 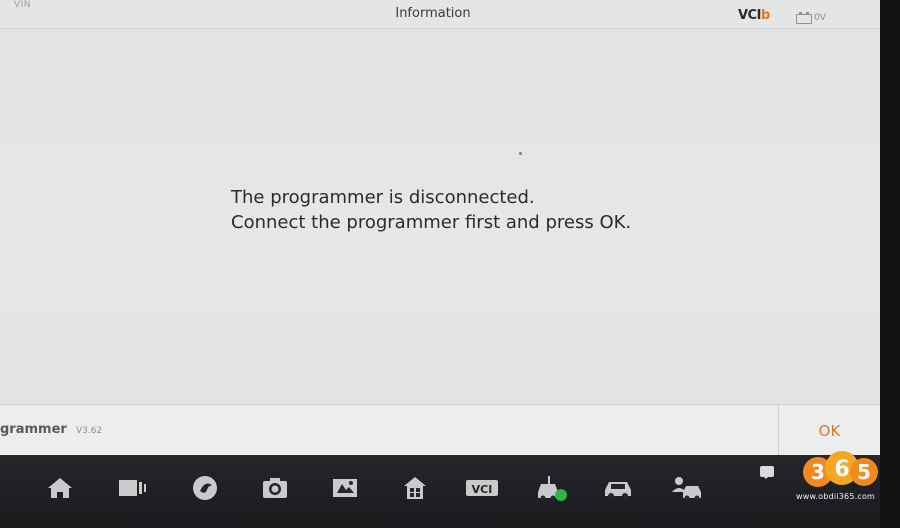 What do you see at coordinates (440, 429) in the screenshot?
I see `footer-bar: grammer V3.62 OK` at bounding box center [440, 429].